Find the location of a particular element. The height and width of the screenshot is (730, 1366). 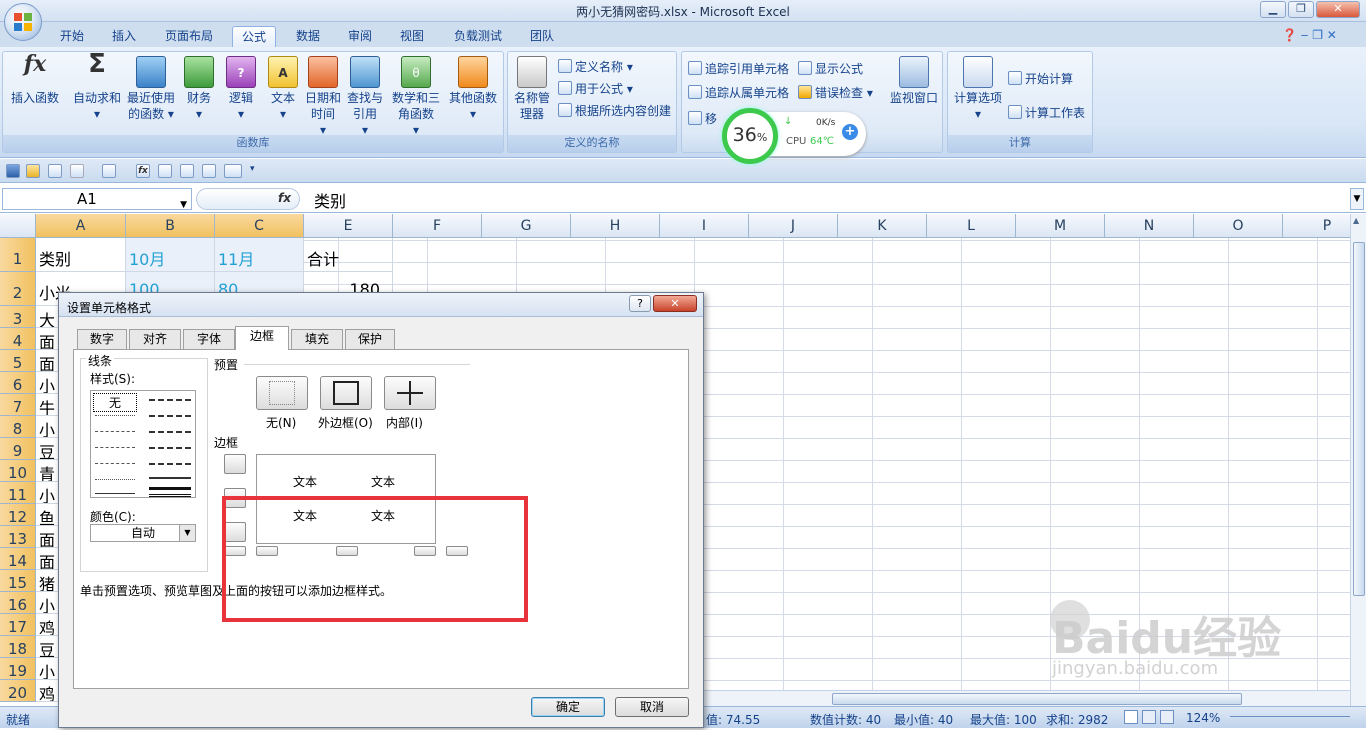

scroll-up-icon: ▲ is located at coordinates (1356, 220).